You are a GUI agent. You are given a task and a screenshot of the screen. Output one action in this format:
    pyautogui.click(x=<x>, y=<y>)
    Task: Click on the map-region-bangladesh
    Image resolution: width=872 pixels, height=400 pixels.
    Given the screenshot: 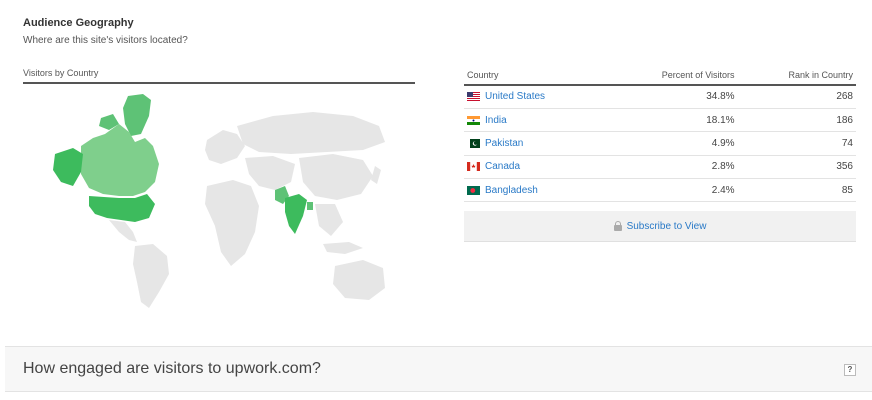 What is the action you would take?
    pyautogui.click(x=310, y=206)
    